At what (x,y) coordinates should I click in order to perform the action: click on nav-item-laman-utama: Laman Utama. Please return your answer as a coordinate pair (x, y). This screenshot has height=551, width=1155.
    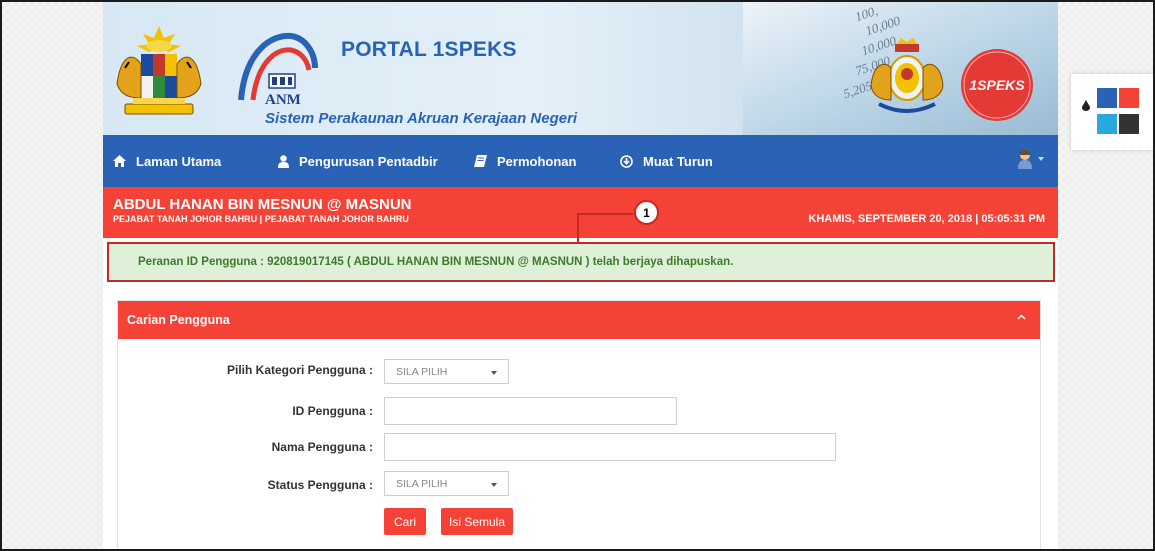
    Looking at the image, I should click on (167, 161).